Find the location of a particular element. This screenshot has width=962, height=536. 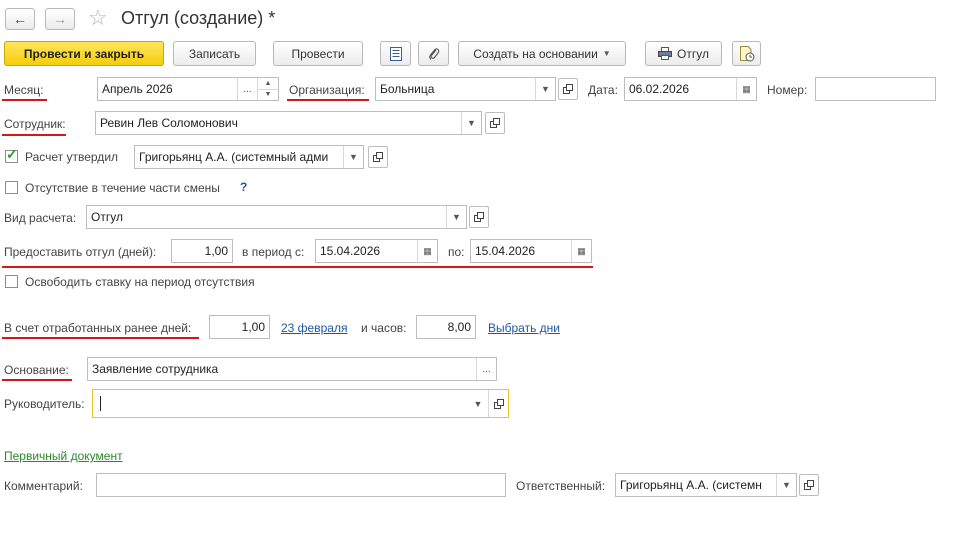

list-document-icon is located at coordinates (395, 53).